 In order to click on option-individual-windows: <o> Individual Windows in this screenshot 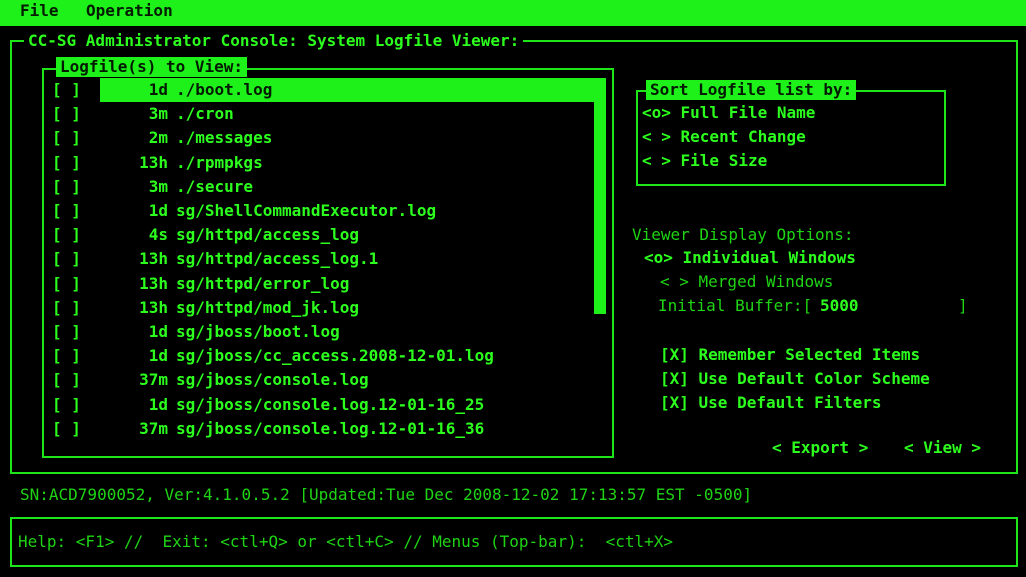, I will do `click(750, 258)`.